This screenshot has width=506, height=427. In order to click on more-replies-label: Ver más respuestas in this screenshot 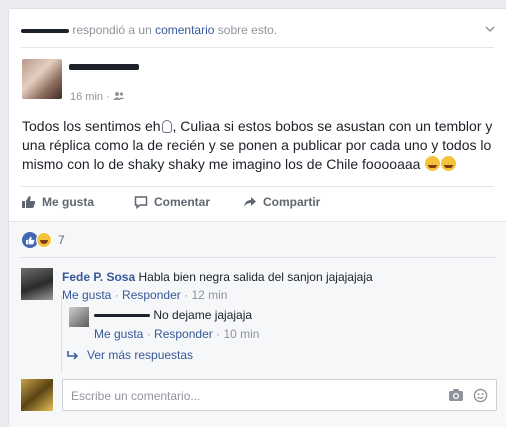, I will do `click(140, 355)`.